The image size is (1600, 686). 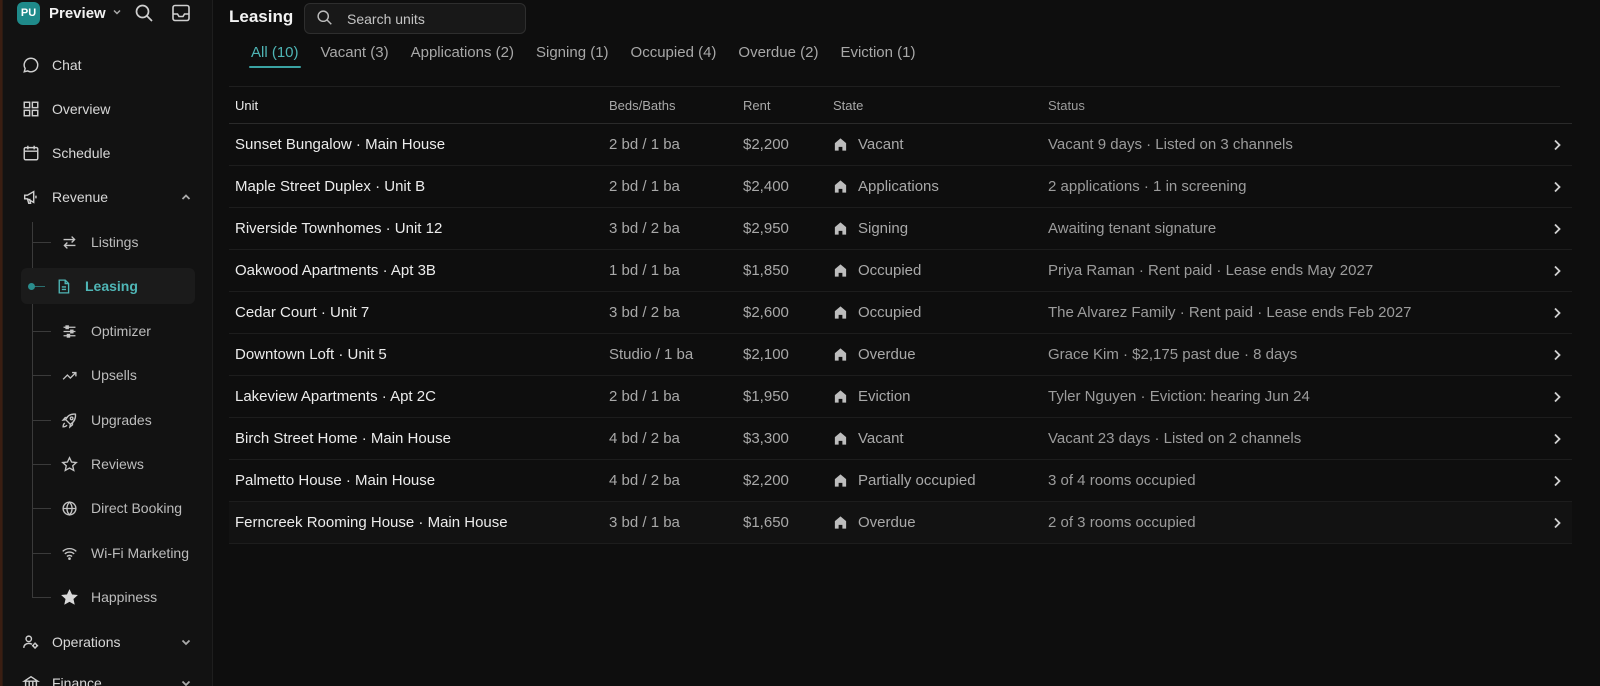 I want to click on active-indicator-dot, so click(x=31, y=286).